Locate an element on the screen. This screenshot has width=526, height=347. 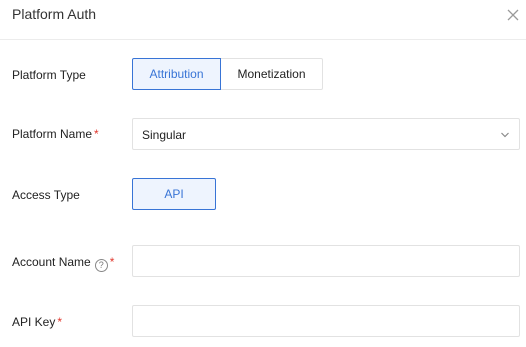
account-name-label: Account Name? * is located at coordinates (63, 263).